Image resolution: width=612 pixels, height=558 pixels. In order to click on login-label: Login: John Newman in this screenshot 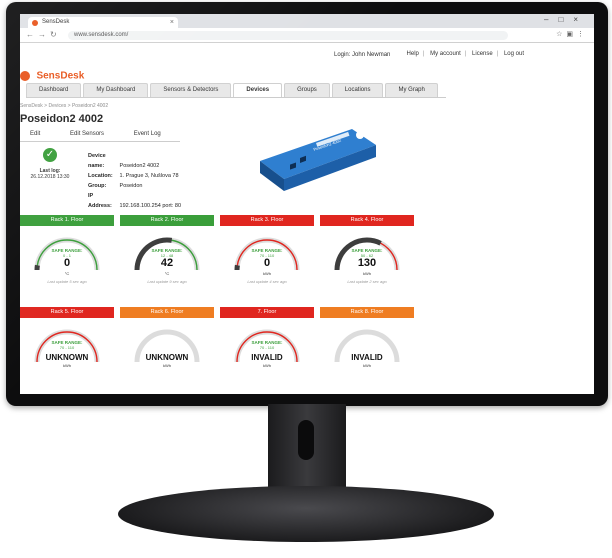, I will do `click(362, 55)`.